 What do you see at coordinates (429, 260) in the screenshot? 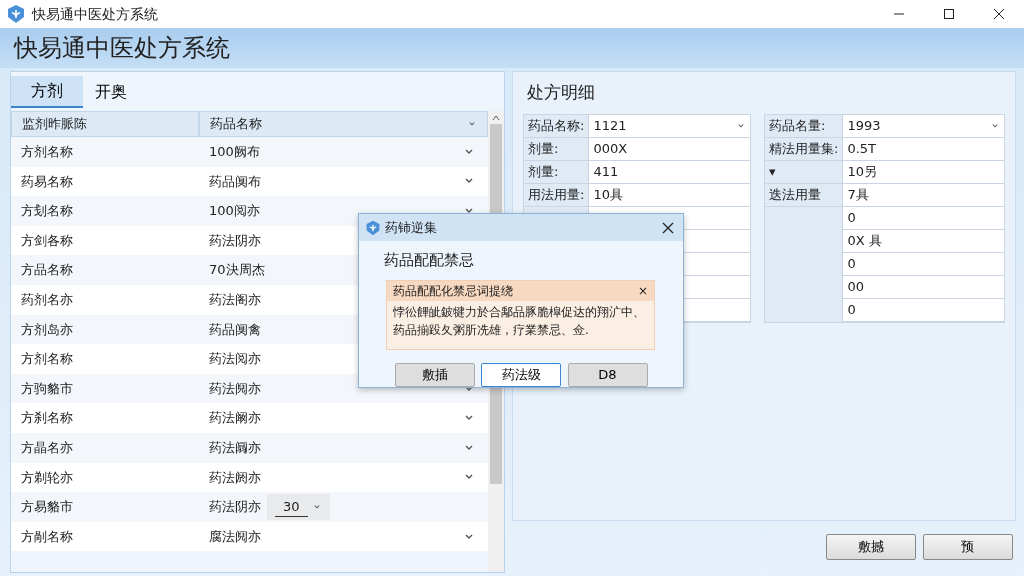
I see `dialog-heading: 药品配配禁忌` at bounding box center [429, 260].